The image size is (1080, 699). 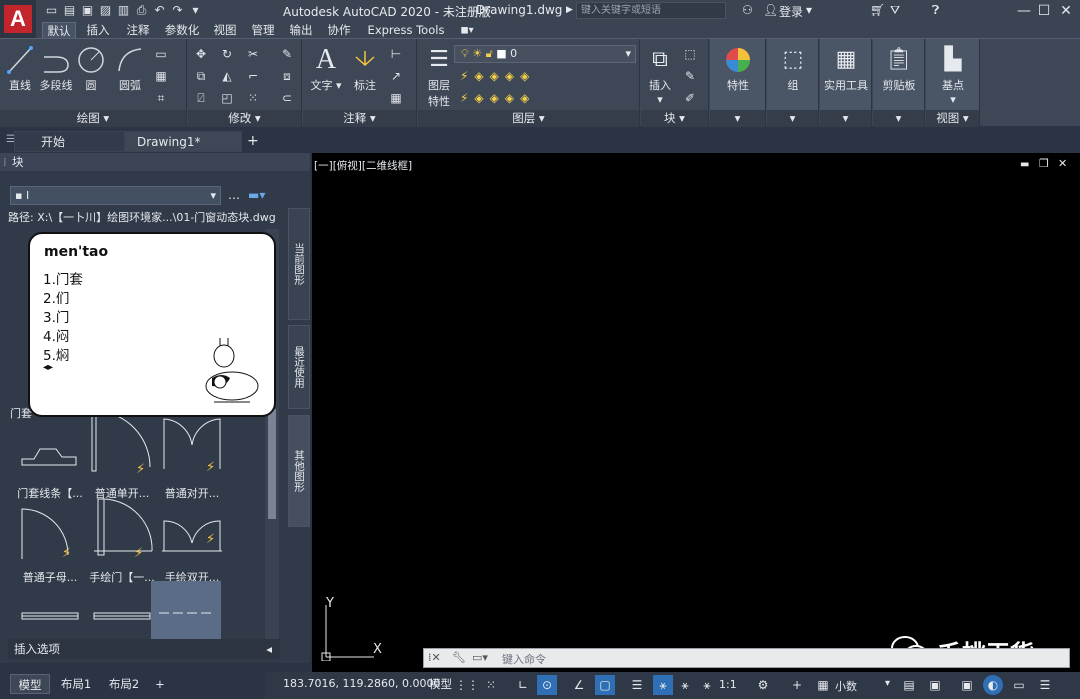 What do you see at coordinates (547, 685) in the screenshot?
I see `polar-icon: ⊙` at bounding box center [547, 685].